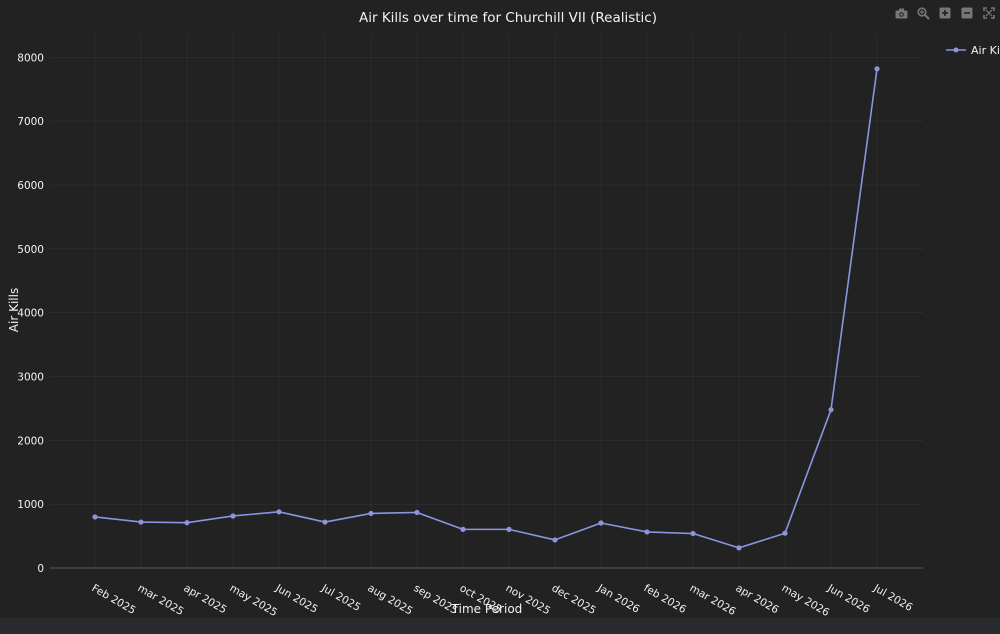  Describe the element at coordinates (923, 13) in the screenshot. I see `zoom-icon` at that location.